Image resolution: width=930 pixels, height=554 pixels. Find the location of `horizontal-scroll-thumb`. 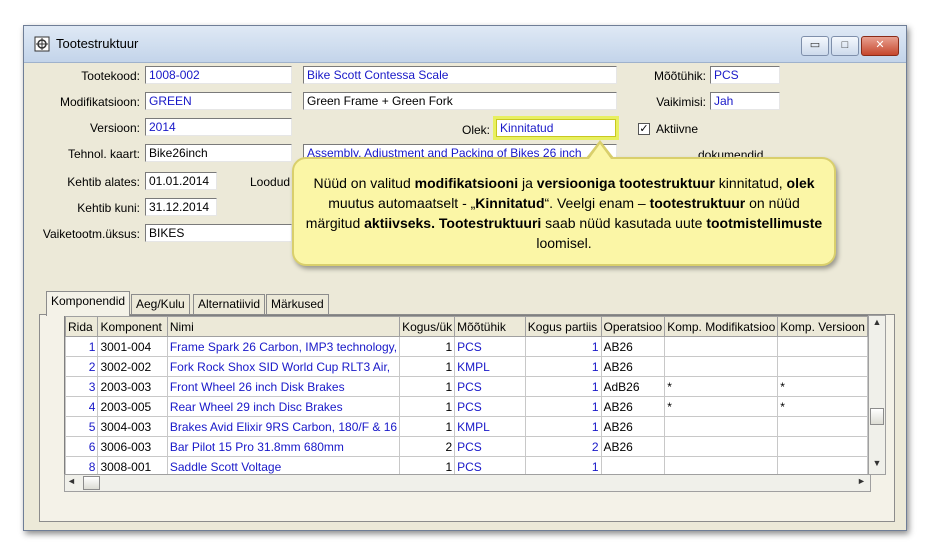

horizontal-scroll-thumb is located at coordinates (91, 483).